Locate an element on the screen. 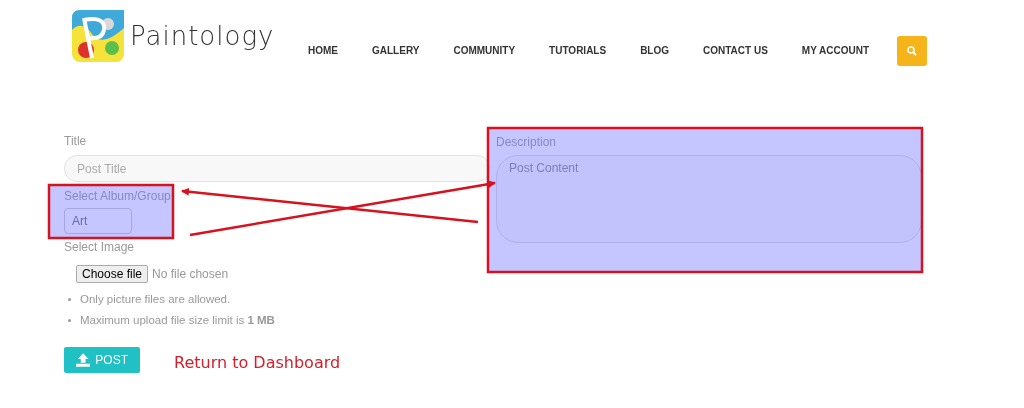 This screenshot has height=408, width=1024. description-field: Post Content is located at coordinates (709, 199).